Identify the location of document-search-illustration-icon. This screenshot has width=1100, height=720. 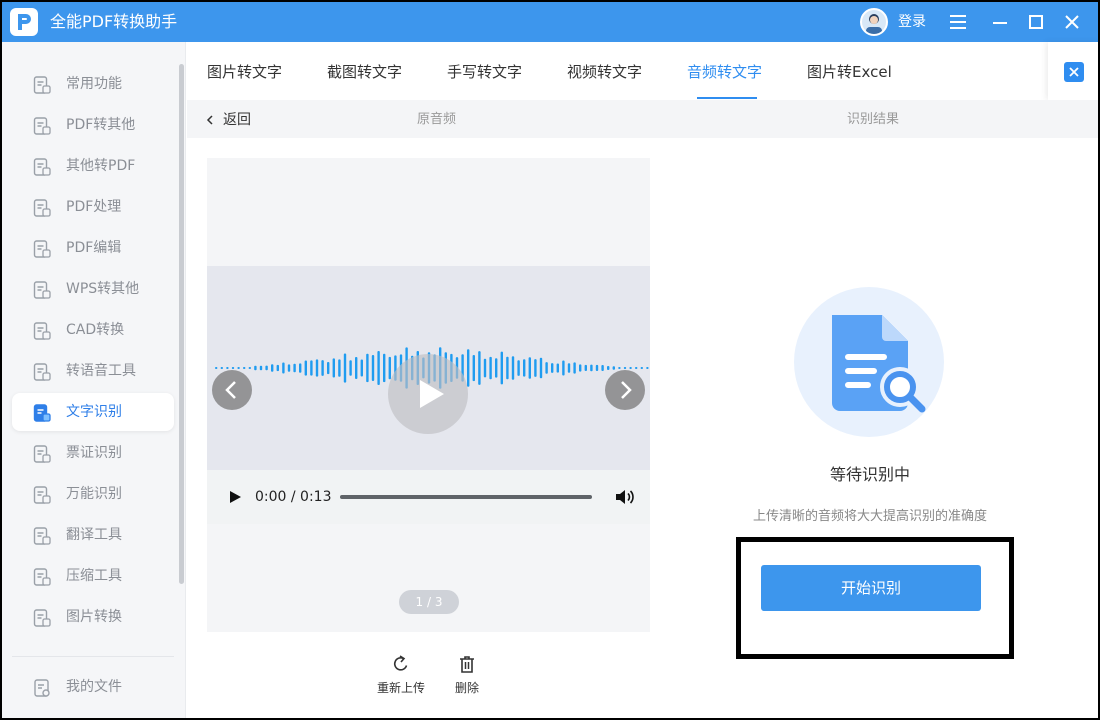
(869, 362).